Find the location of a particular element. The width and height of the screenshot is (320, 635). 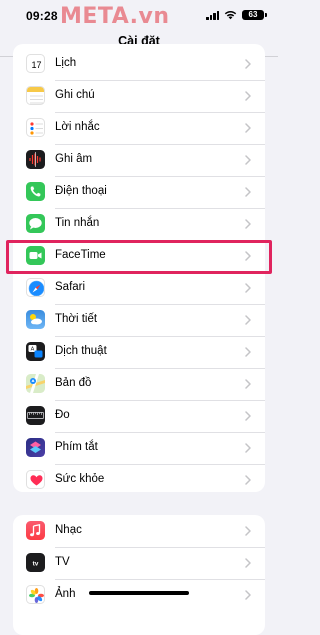

settings-row-label: Ảnh is located at coordinates (65, 594).